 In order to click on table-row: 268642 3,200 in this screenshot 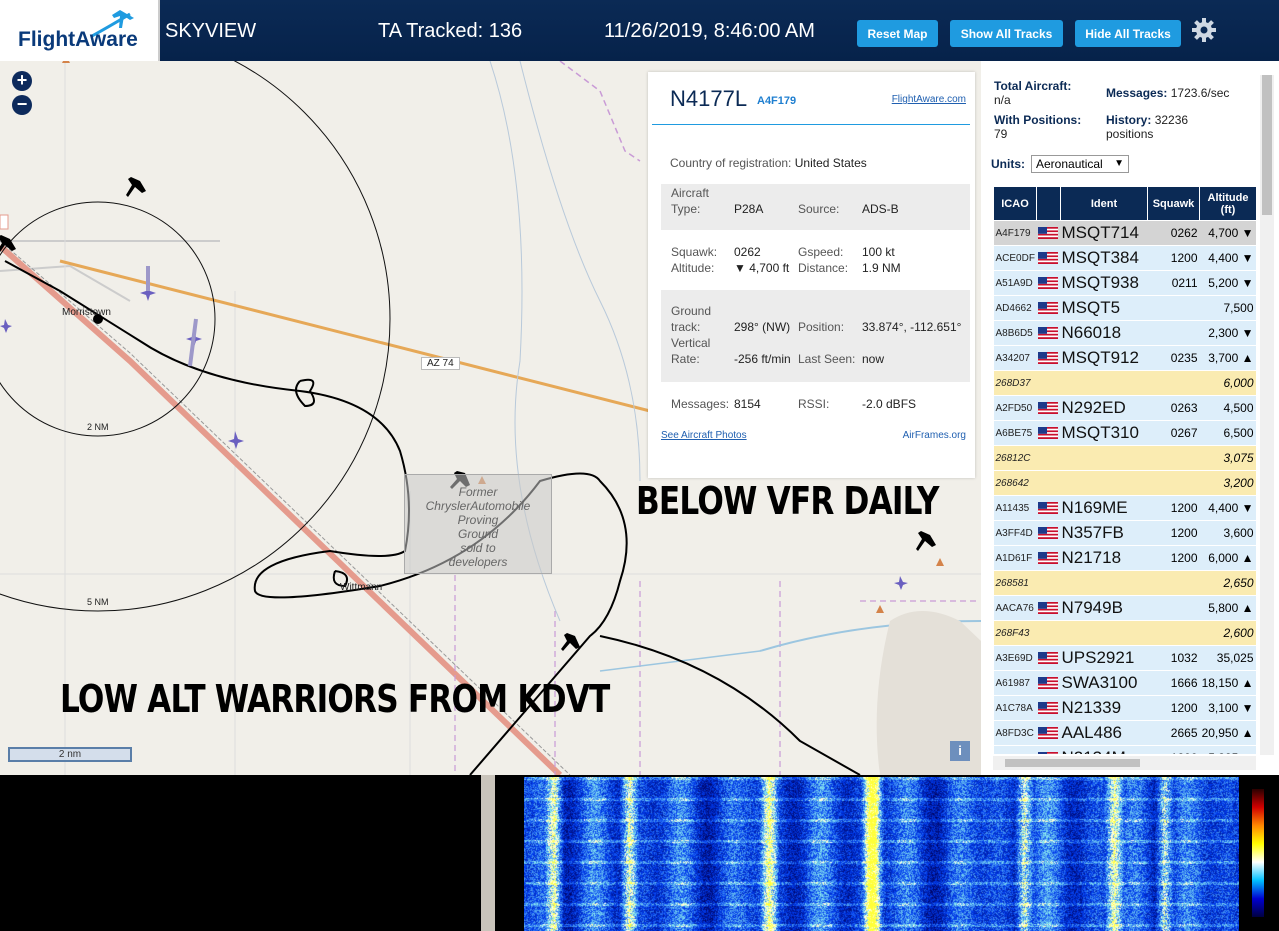, I will do `click(1124, 483)`.